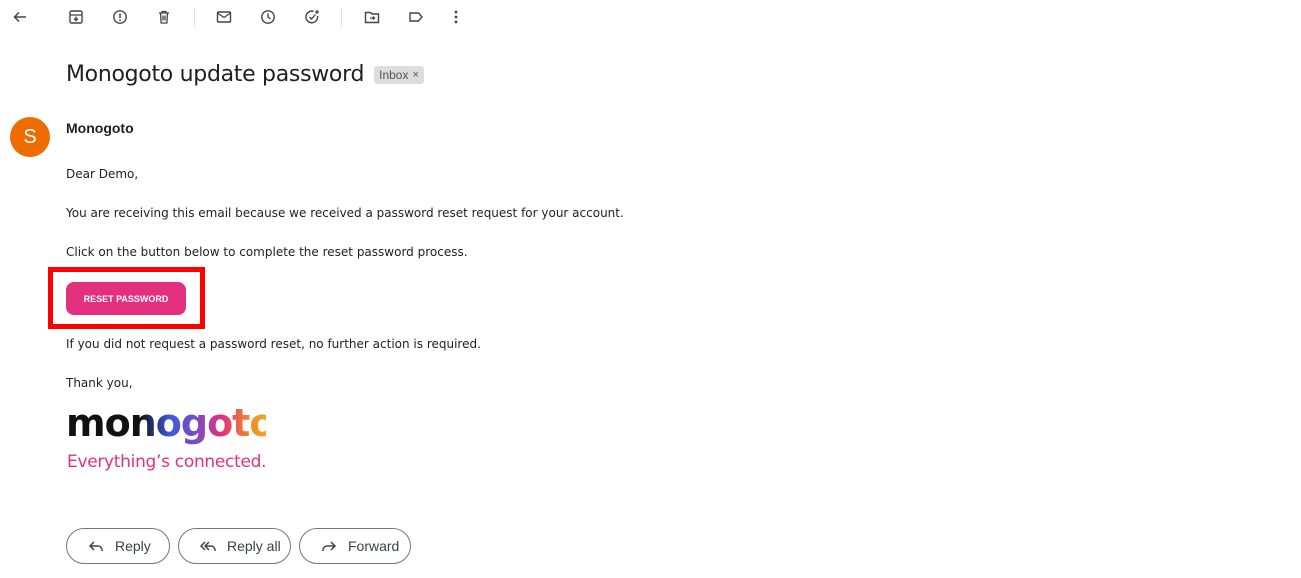 The width and height of the screenshot is (1301, 578). Describe the element at coordinates (456, 17) in the screenshot. I see `more-options-icon` at that location.